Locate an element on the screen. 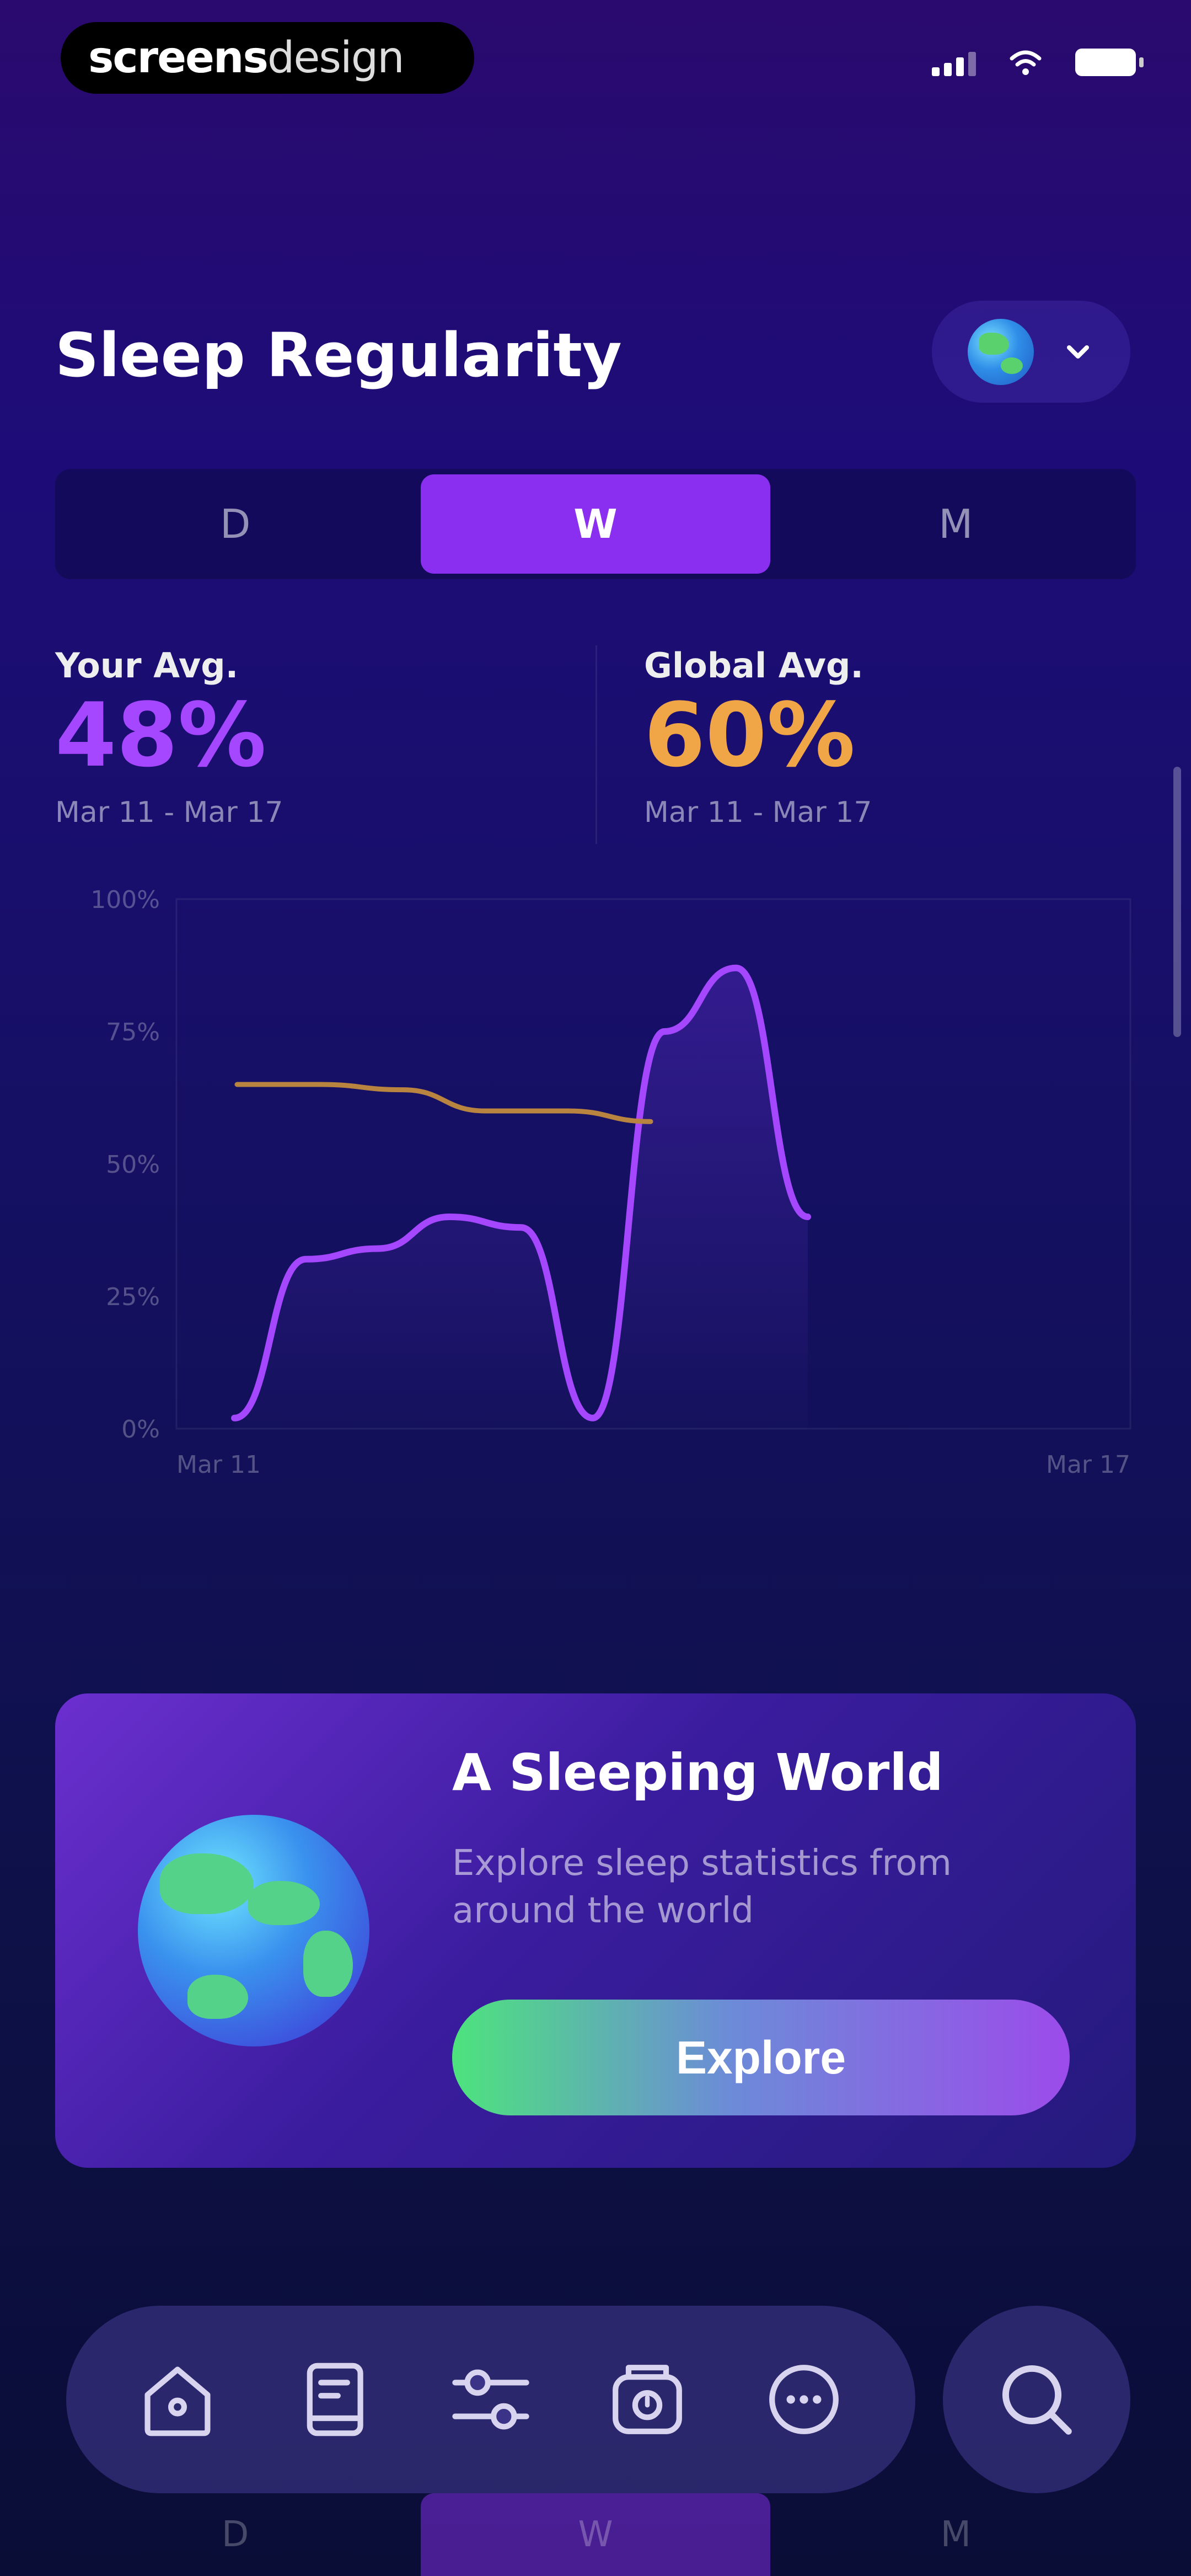  y-tick-label: 25% is located at coordinates (133, 1297).